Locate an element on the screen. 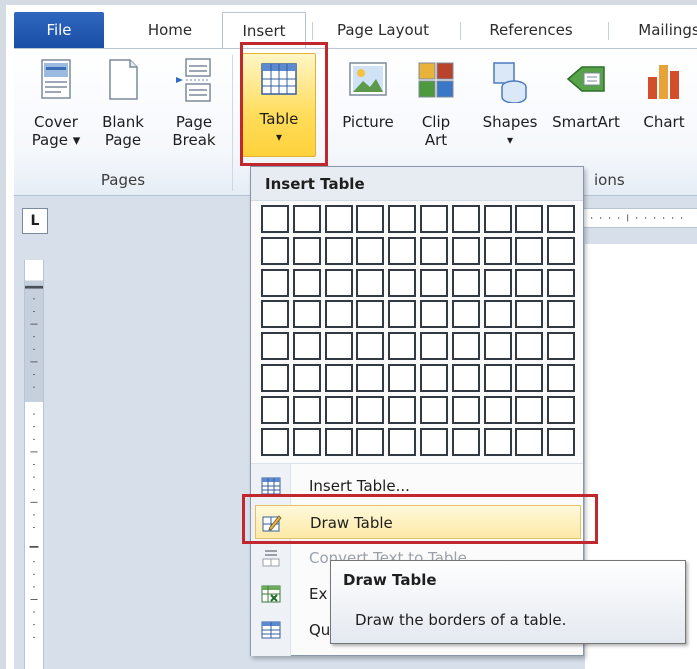 The width and height of the screenshot is (697, 669). tab-home: Home is located at coordinates (170, 30).